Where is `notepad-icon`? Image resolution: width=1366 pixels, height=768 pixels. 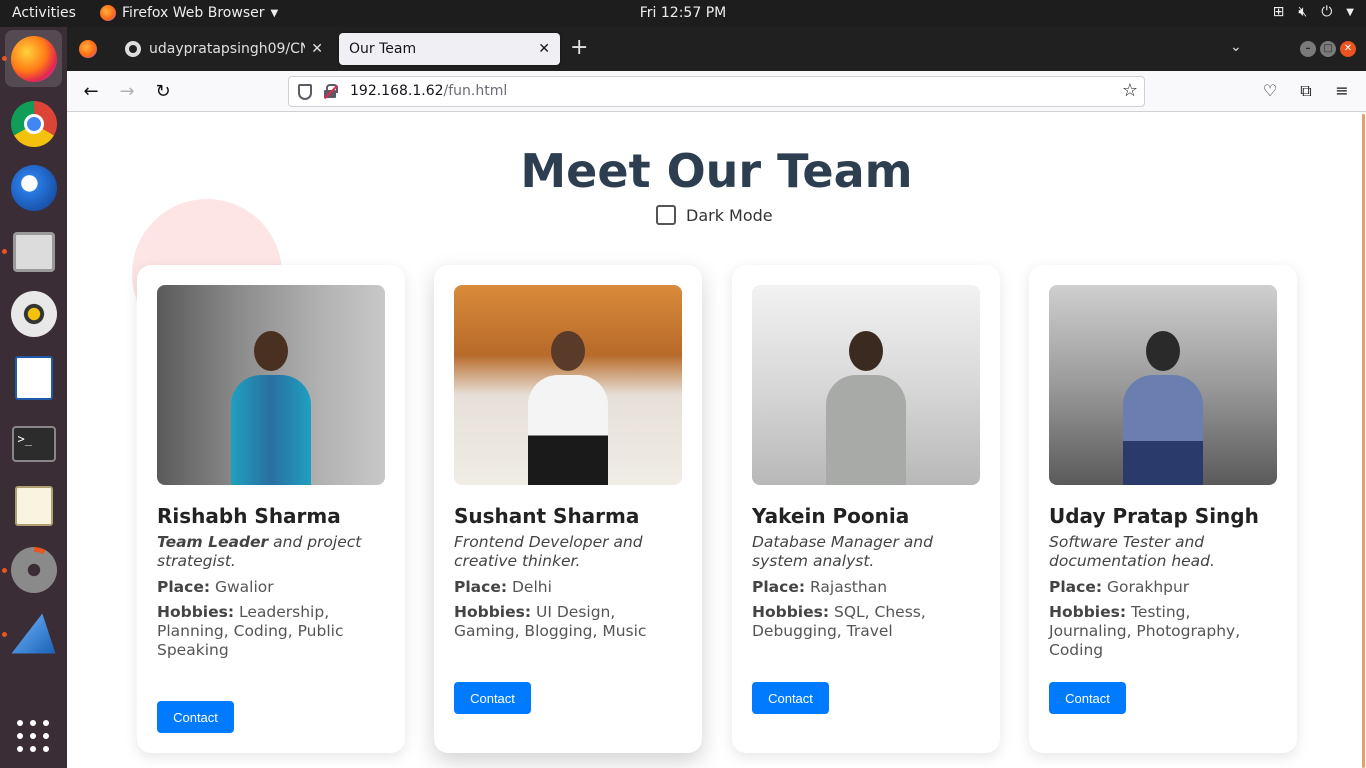 notepad-icon is located at coordinates (33, 505).